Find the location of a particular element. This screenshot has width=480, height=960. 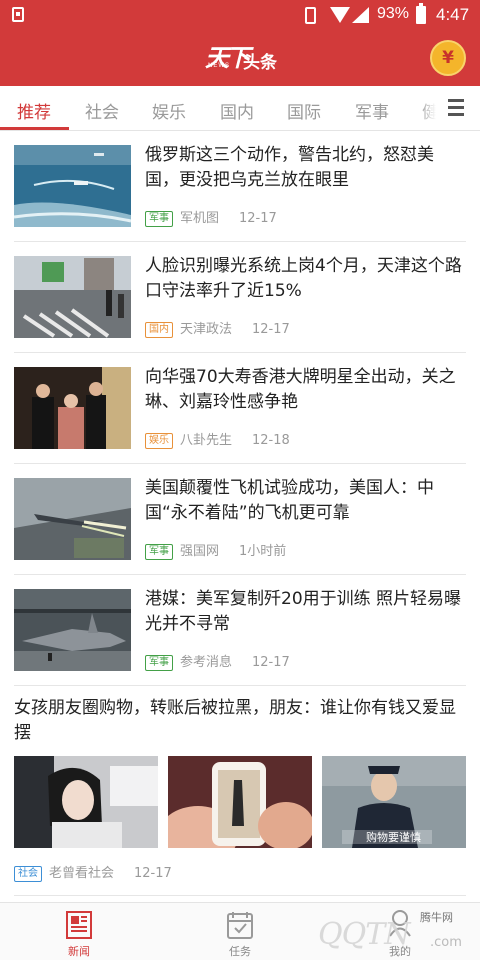

news-source: 八卦先生 is located at coordinates (206, 440).